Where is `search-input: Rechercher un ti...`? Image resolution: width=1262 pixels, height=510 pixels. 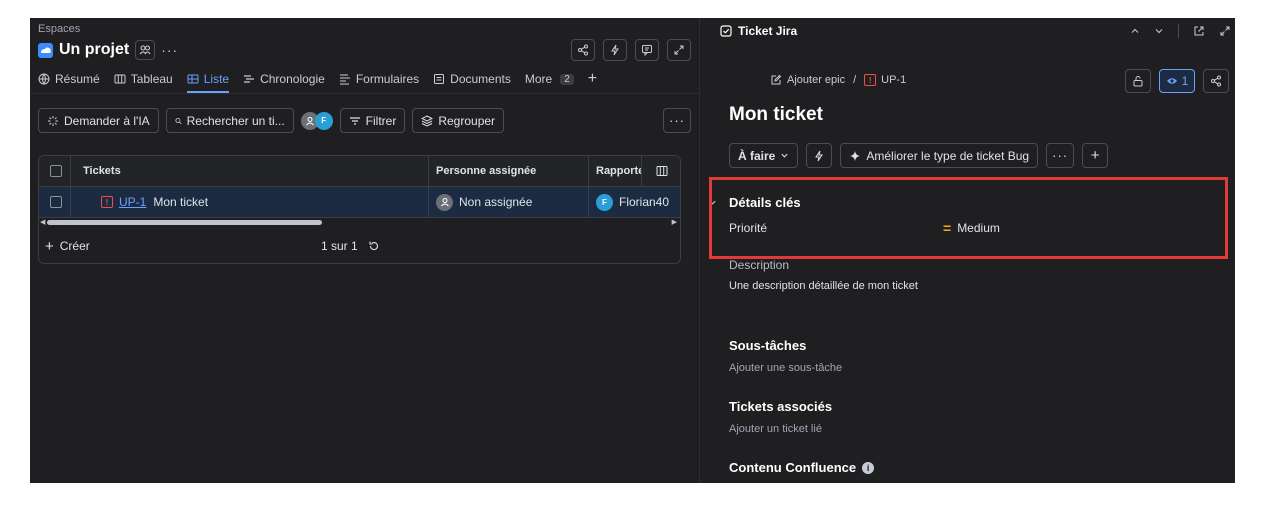
search-input: Rechercher un ti... is located at coordinates (229, 120).